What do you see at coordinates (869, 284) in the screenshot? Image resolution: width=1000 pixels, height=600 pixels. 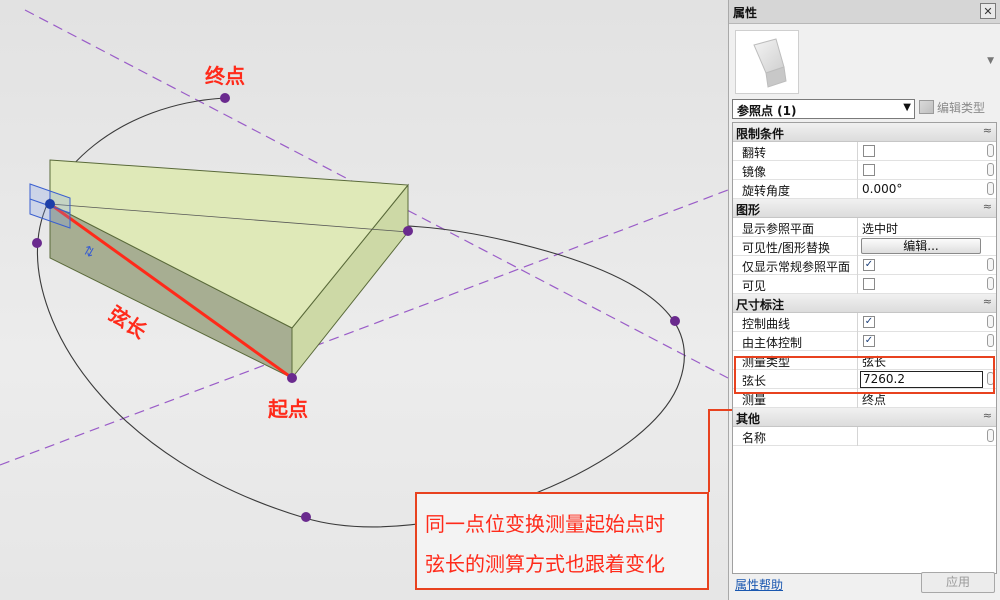 I see `visible-checkbox` at bounding box center [869, 284].